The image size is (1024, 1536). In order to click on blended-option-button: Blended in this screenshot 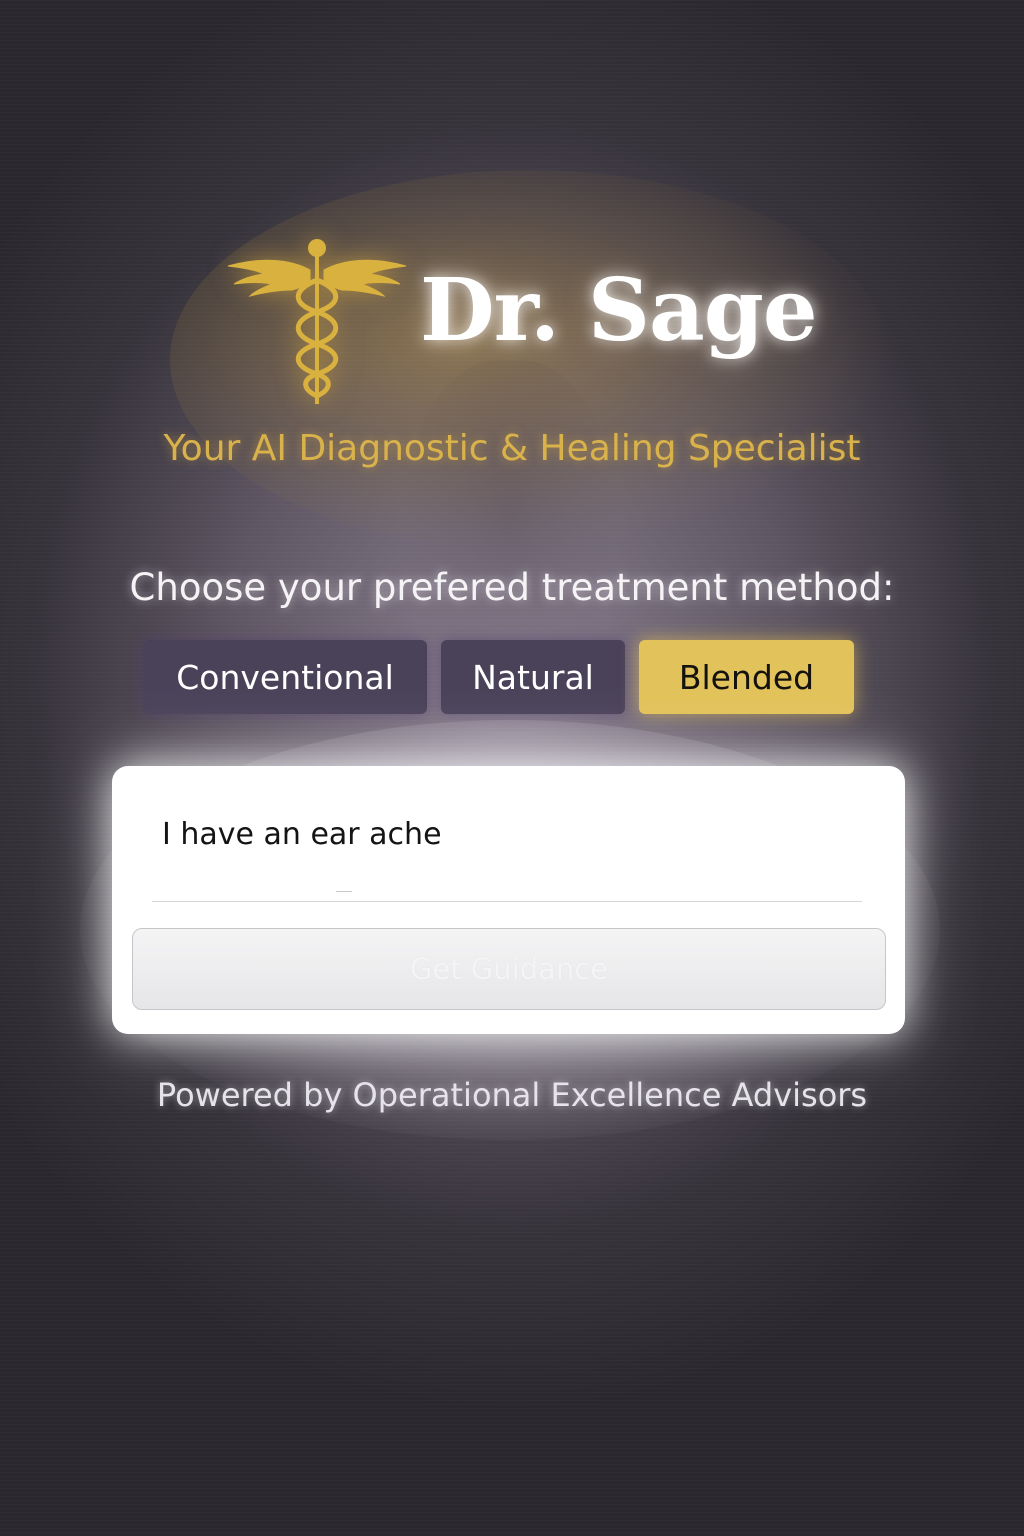, I will do `click(746, 677)`.